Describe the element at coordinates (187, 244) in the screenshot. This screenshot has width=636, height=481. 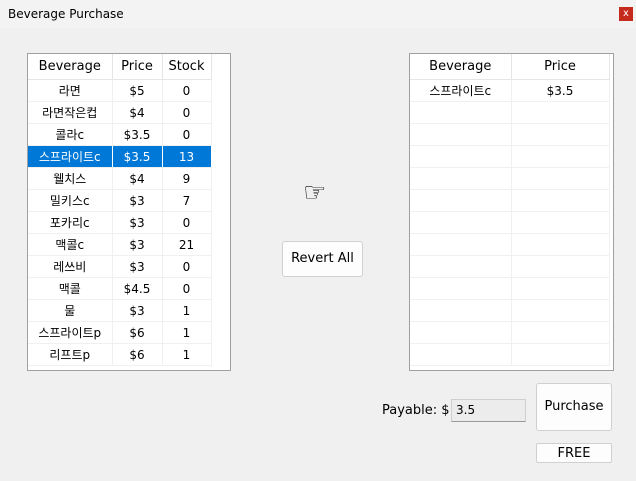
I see `stock-cell: 21` at that location.